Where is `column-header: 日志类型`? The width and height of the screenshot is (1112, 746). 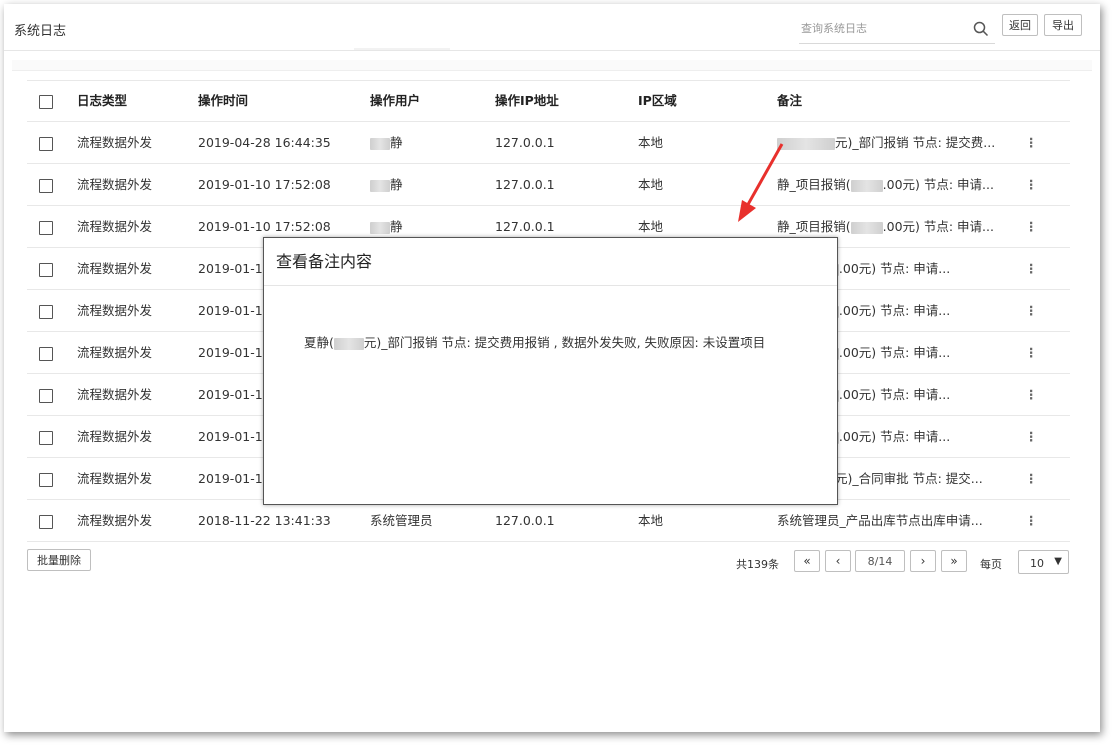 column-header: 日志类型 is located at coordinates (102, 101).